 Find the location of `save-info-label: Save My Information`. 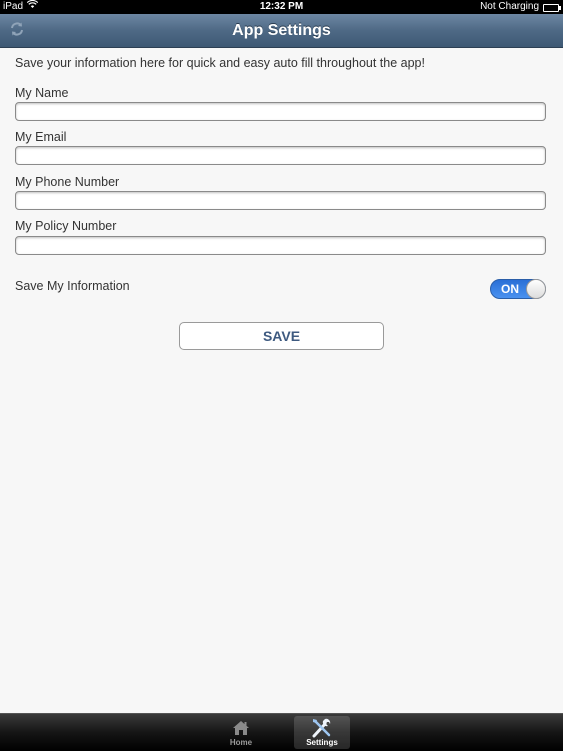

save-info-label: Save My Information is located at coordinates (72, 286).